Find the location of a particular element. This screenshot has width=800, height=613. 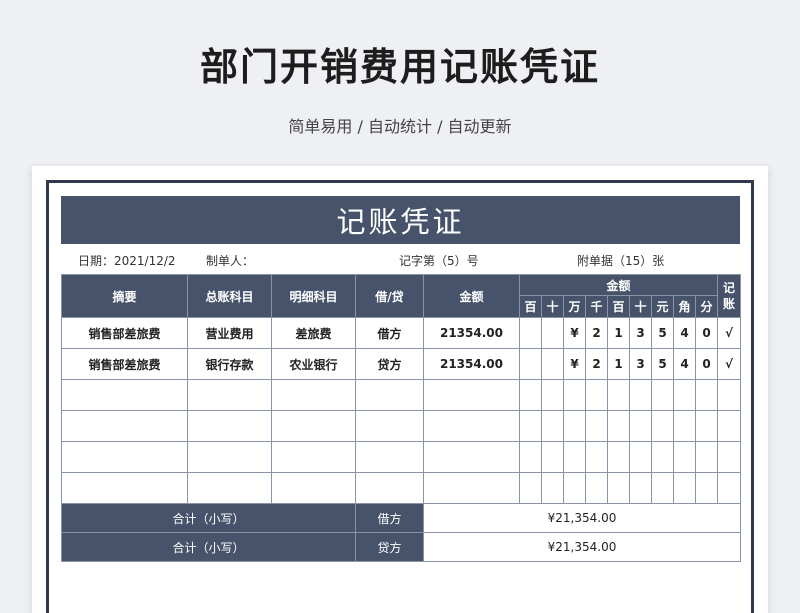

header-digit: 十 is located at coordinates (640, 306).